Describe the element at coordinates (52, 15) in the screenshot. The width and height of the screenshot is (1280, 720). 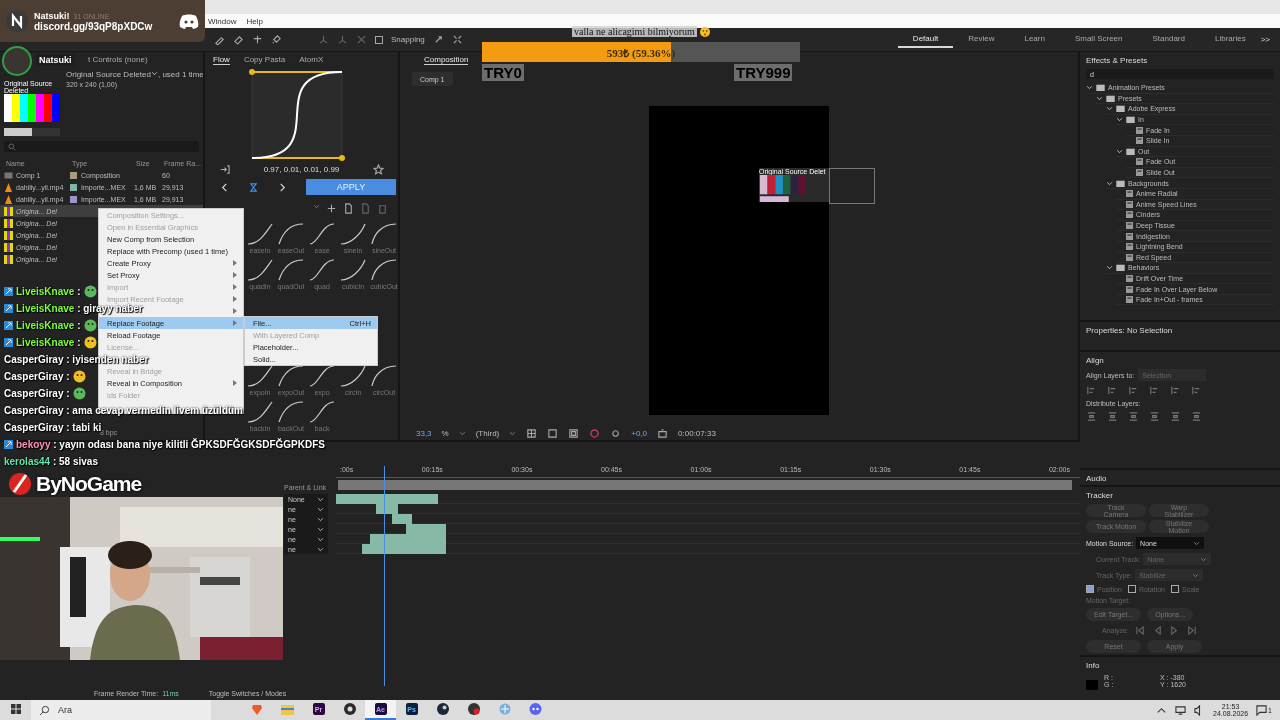
I see `server-name: Natsuki!` at that location.